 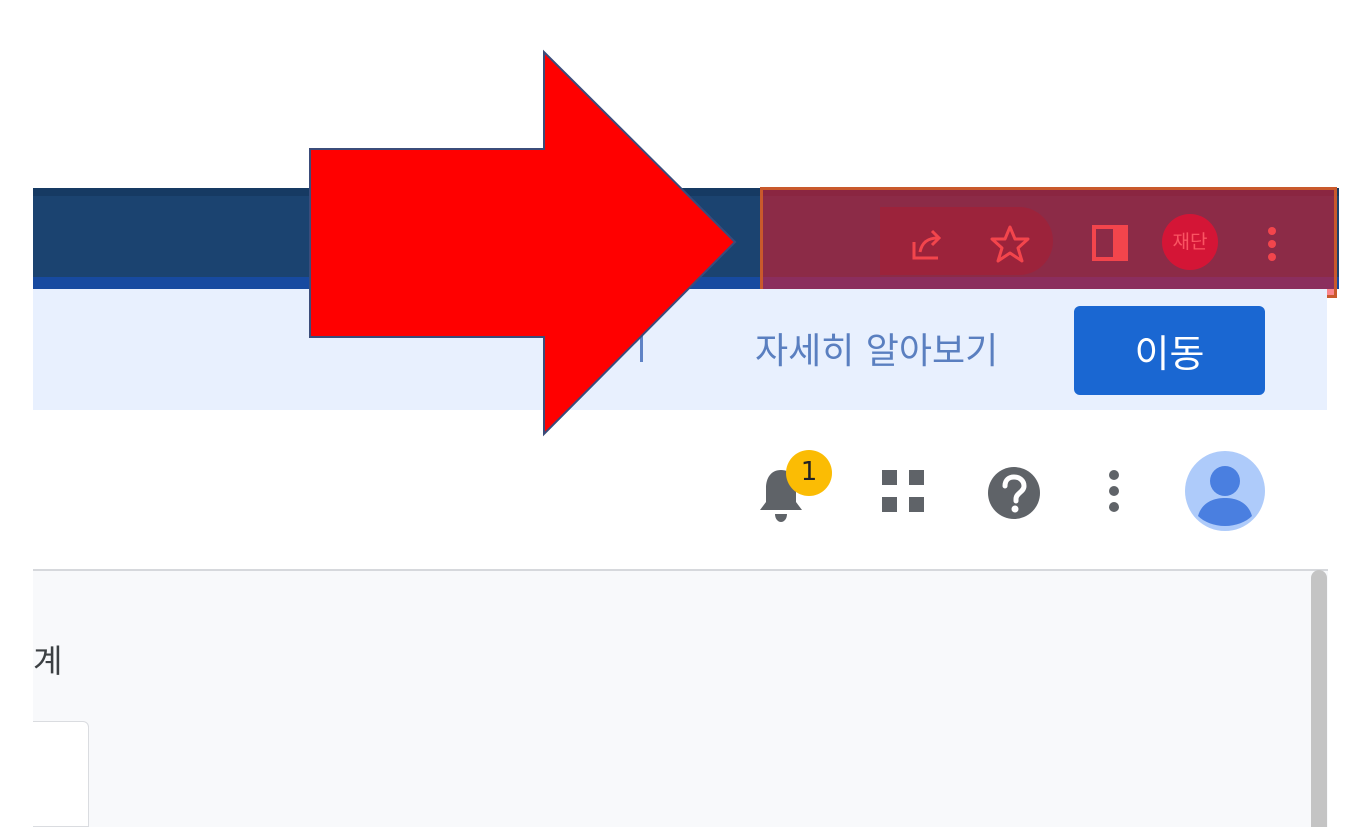 What do you see at coordinates (61, 774) in the screenshot?
I see `inner-card` at bounding box center [61, 774].